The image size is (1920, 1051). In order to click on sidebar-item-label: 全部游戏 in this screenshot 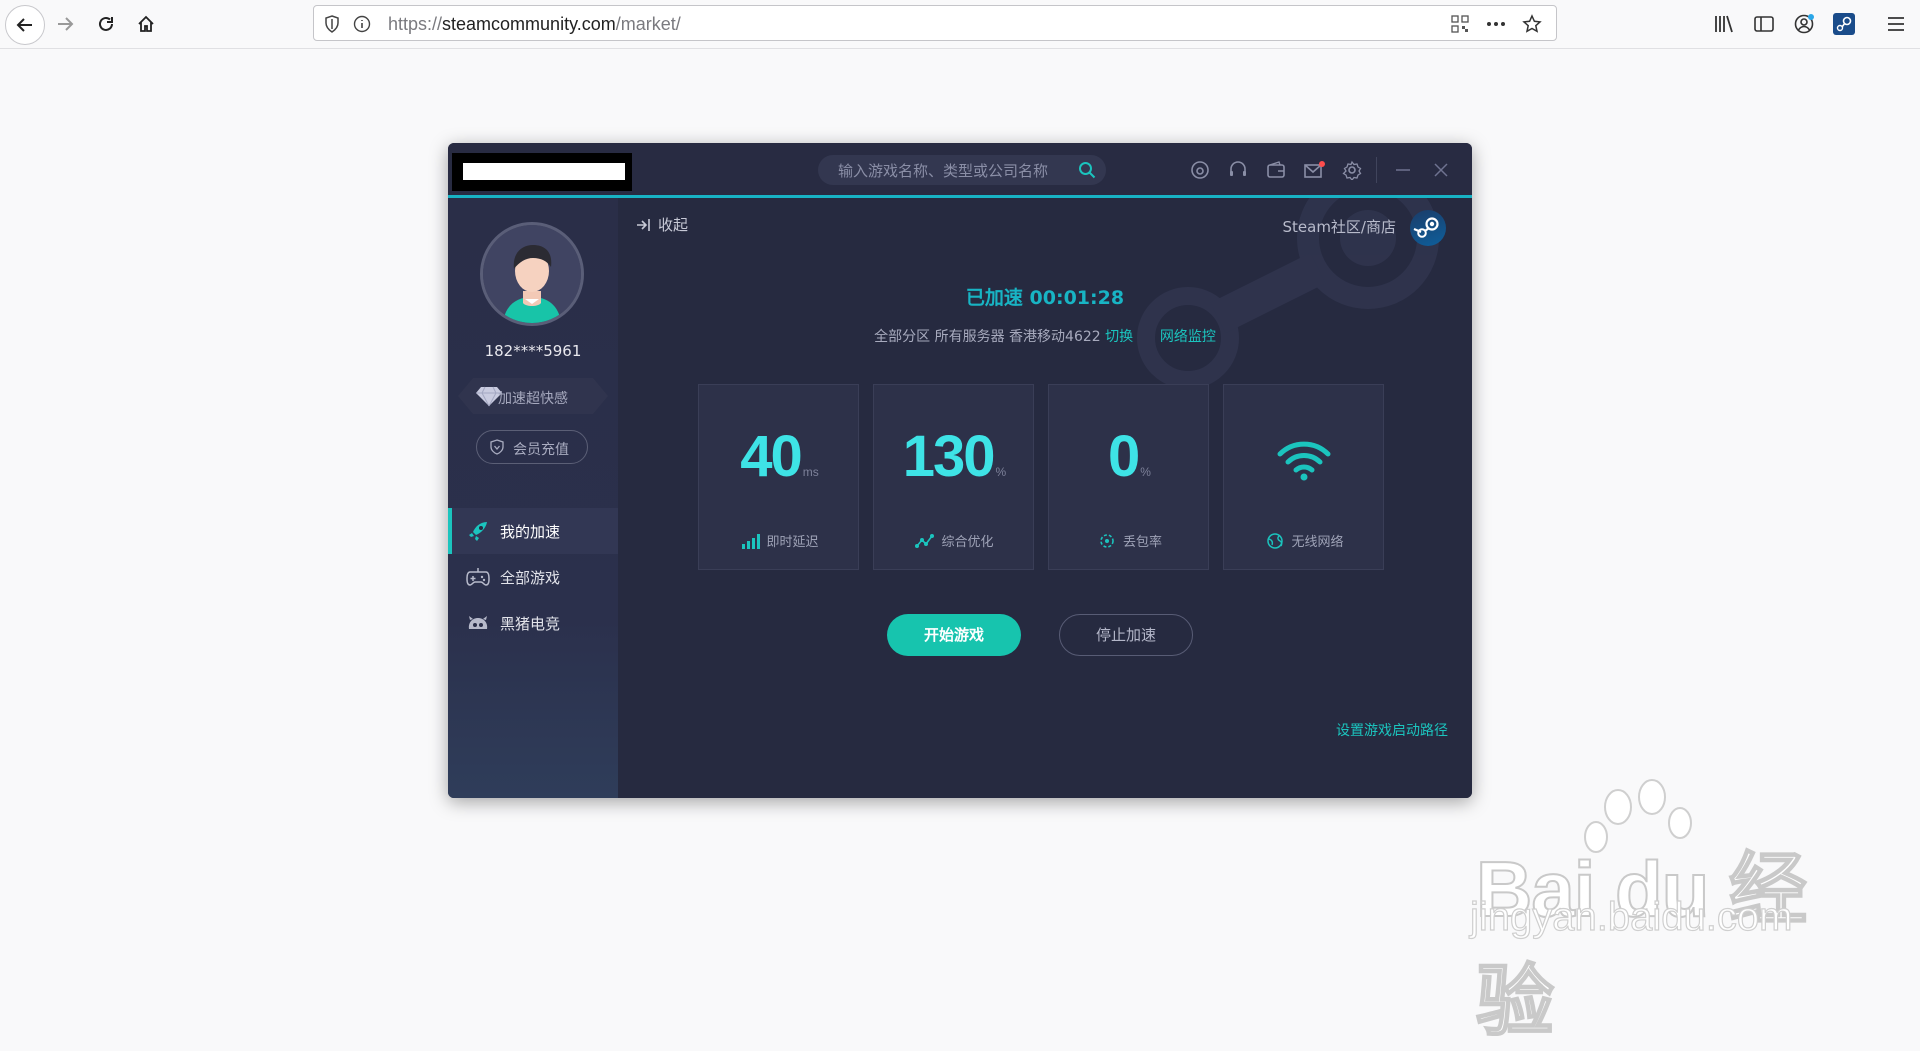, I will do `click(530, 578)`.